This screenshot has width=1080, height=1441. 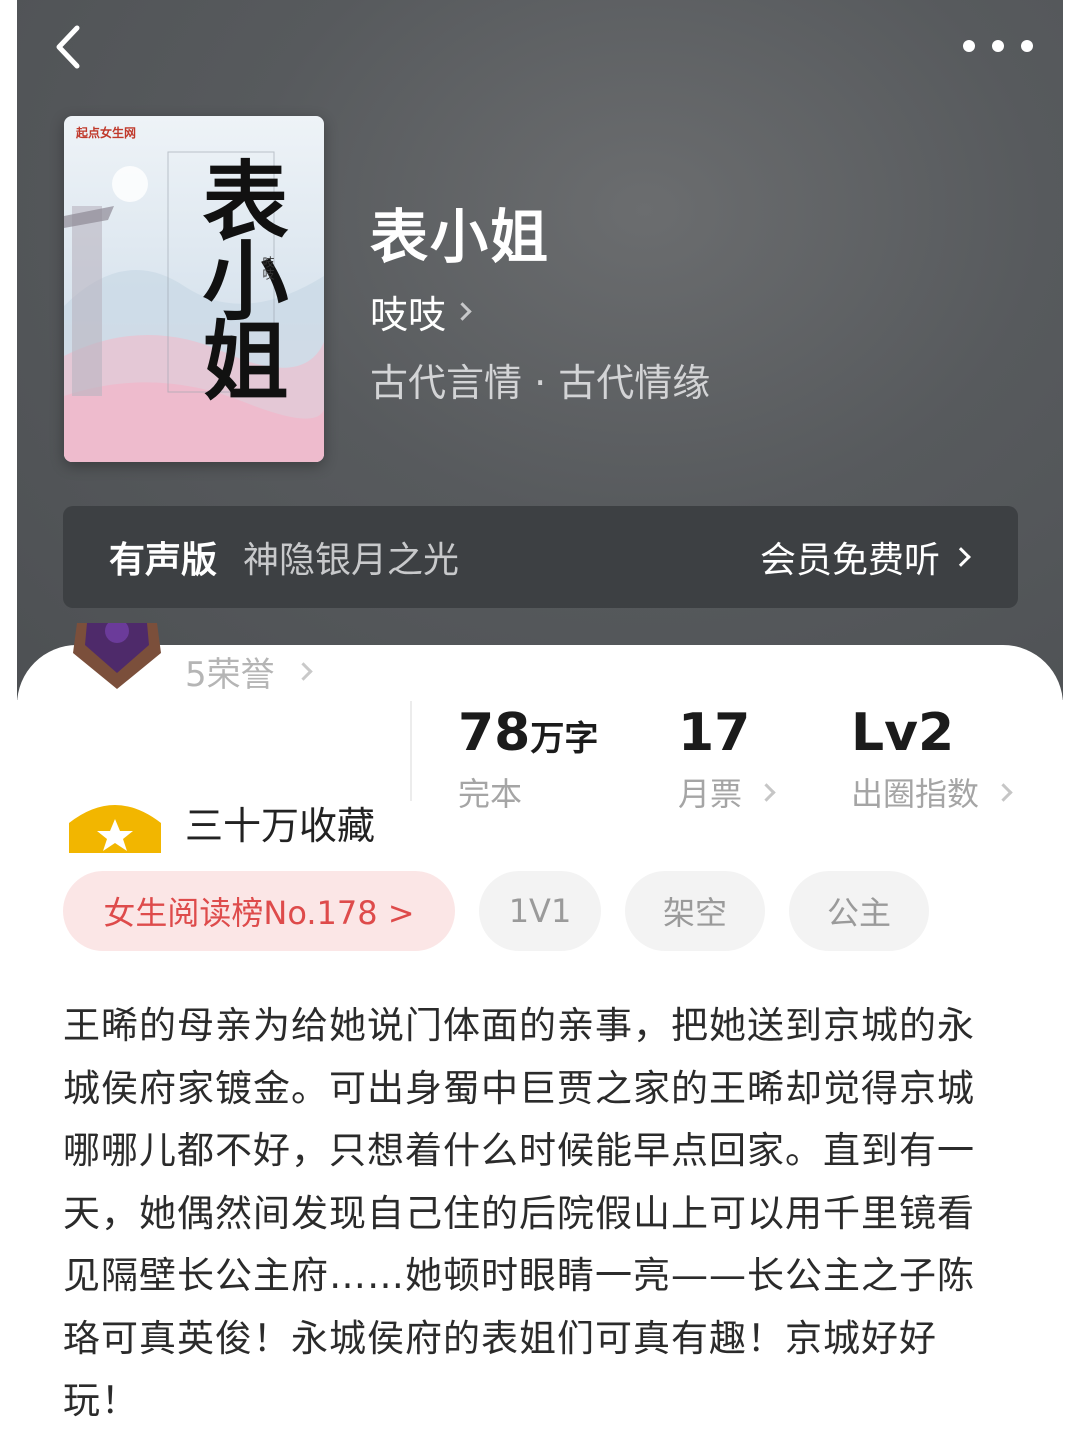 What do you see at coordinates (564, 739) in the screenshot?
I see `words-unit: 万字` at bounding box center [564, 739].